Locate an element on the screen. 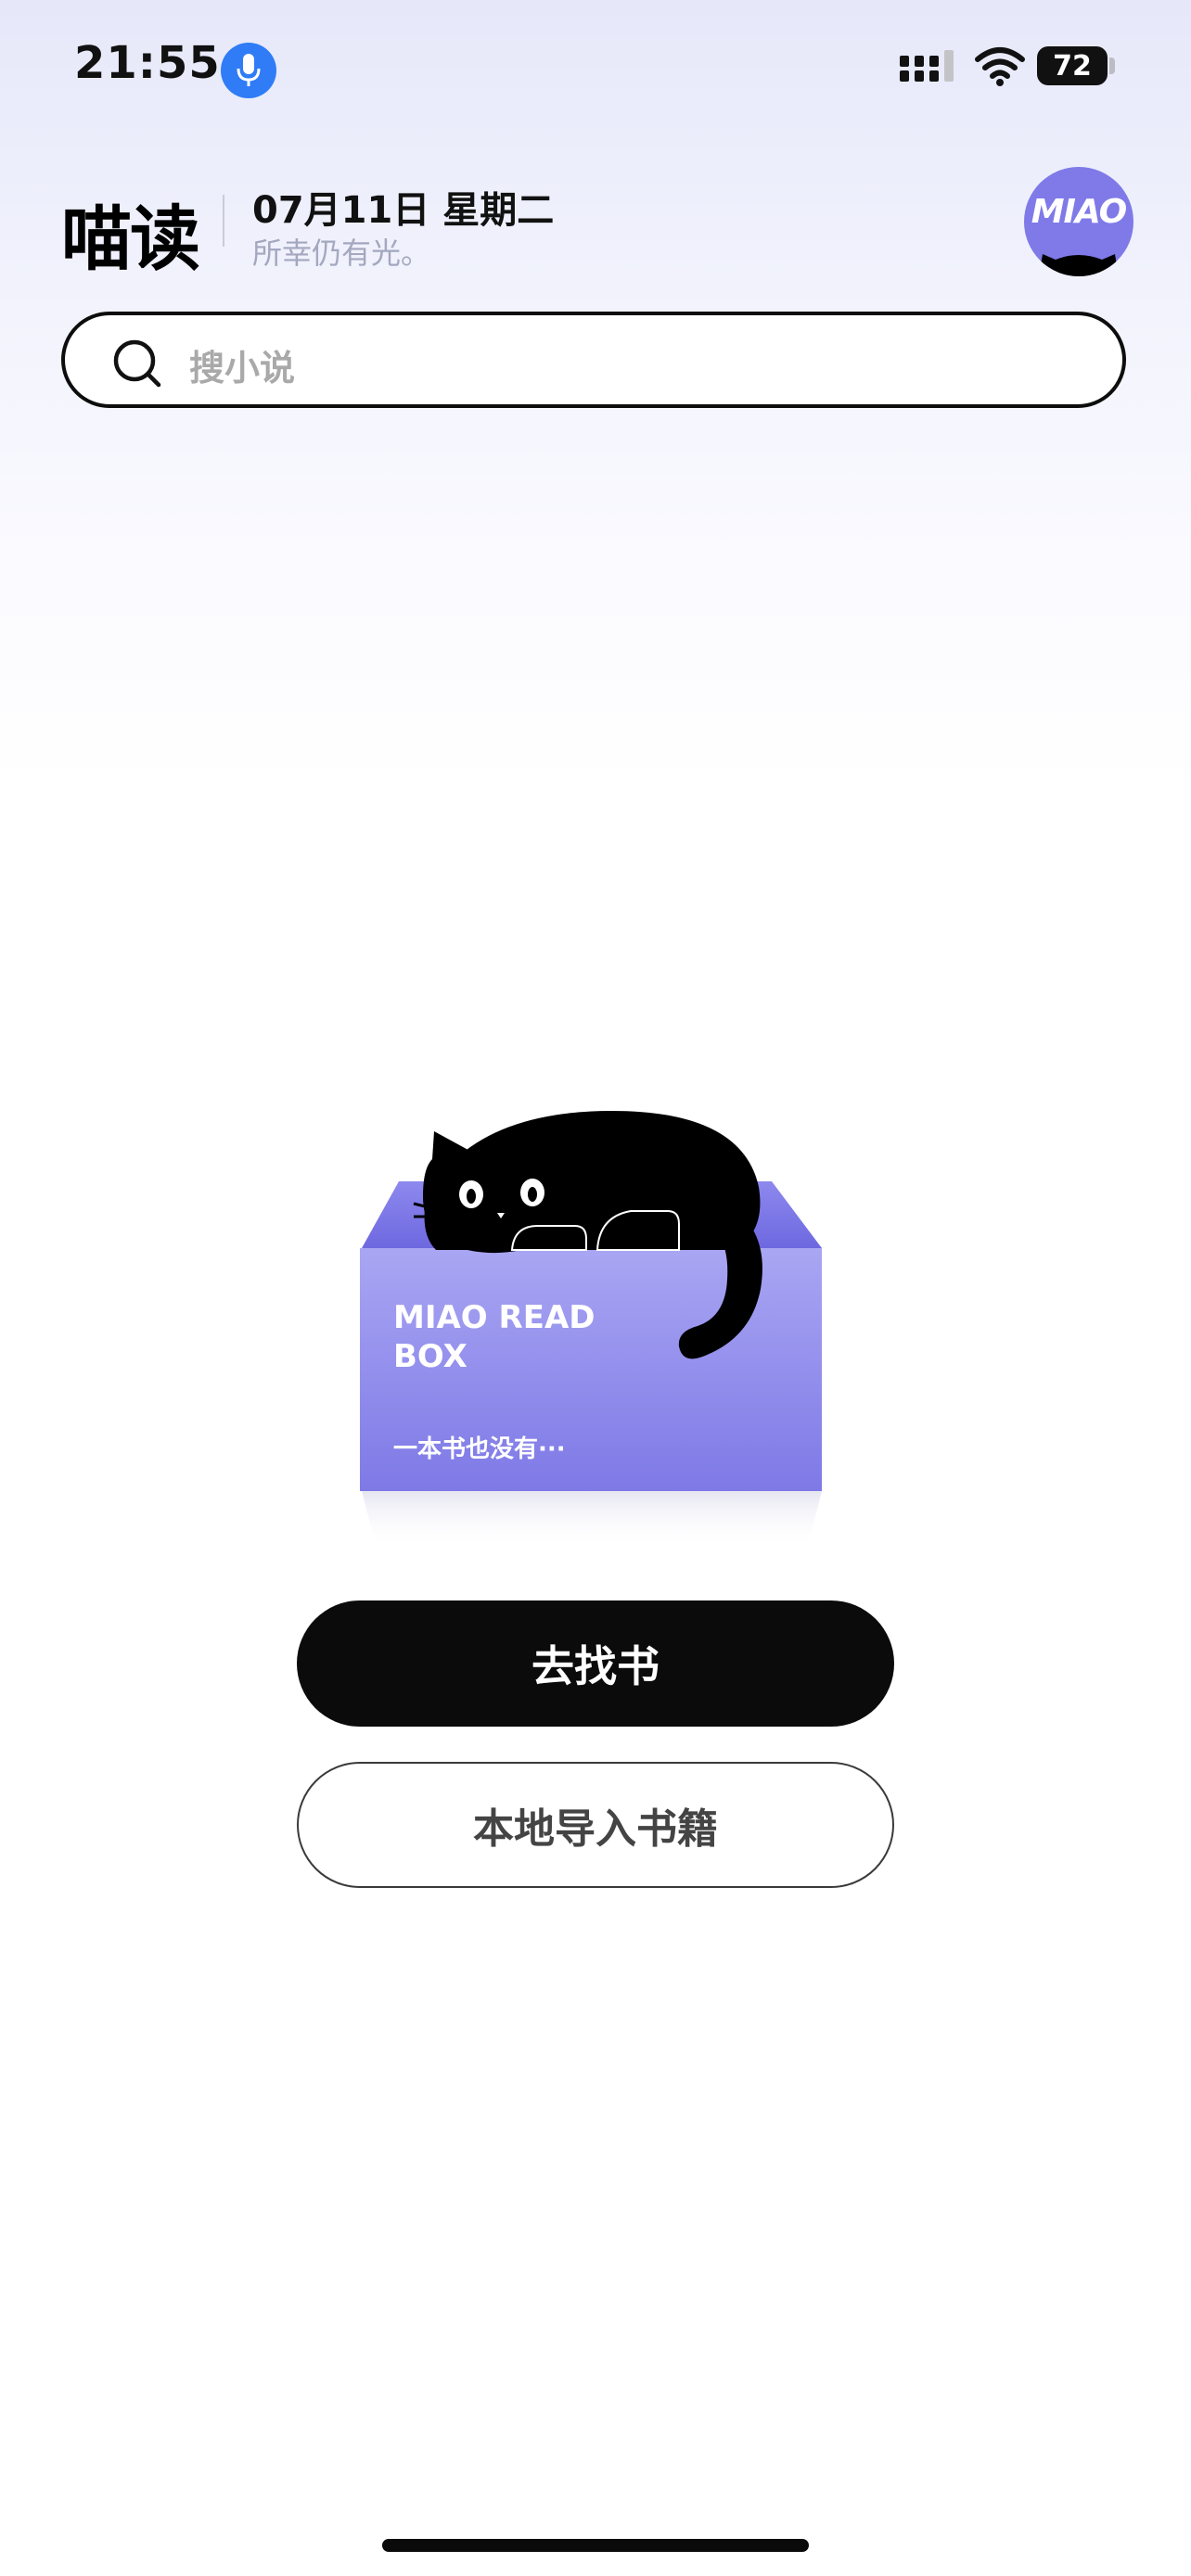 The width and height of the screenshot is (1191, 2576). search-icon is located at coordinates (137, 363).